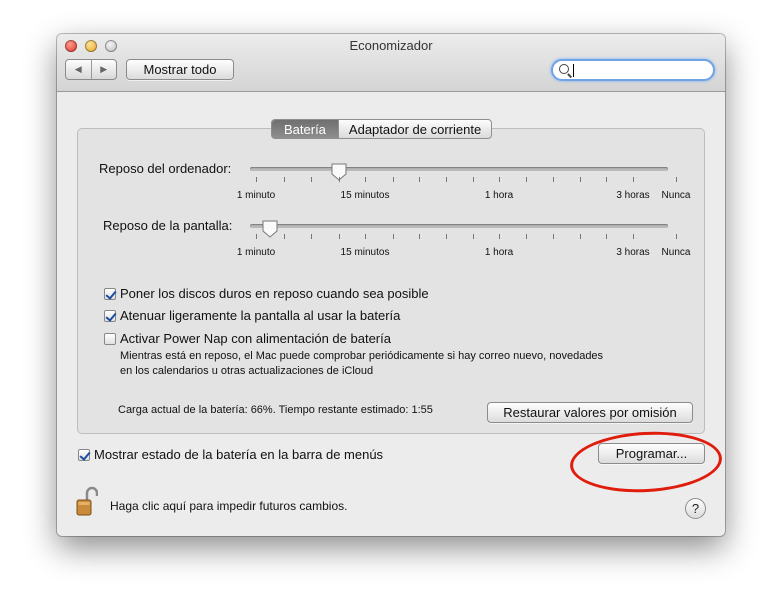 The width and height of the screenshot is (782, 616). I want to click on tab-battery: Batería, so click(305, 129).